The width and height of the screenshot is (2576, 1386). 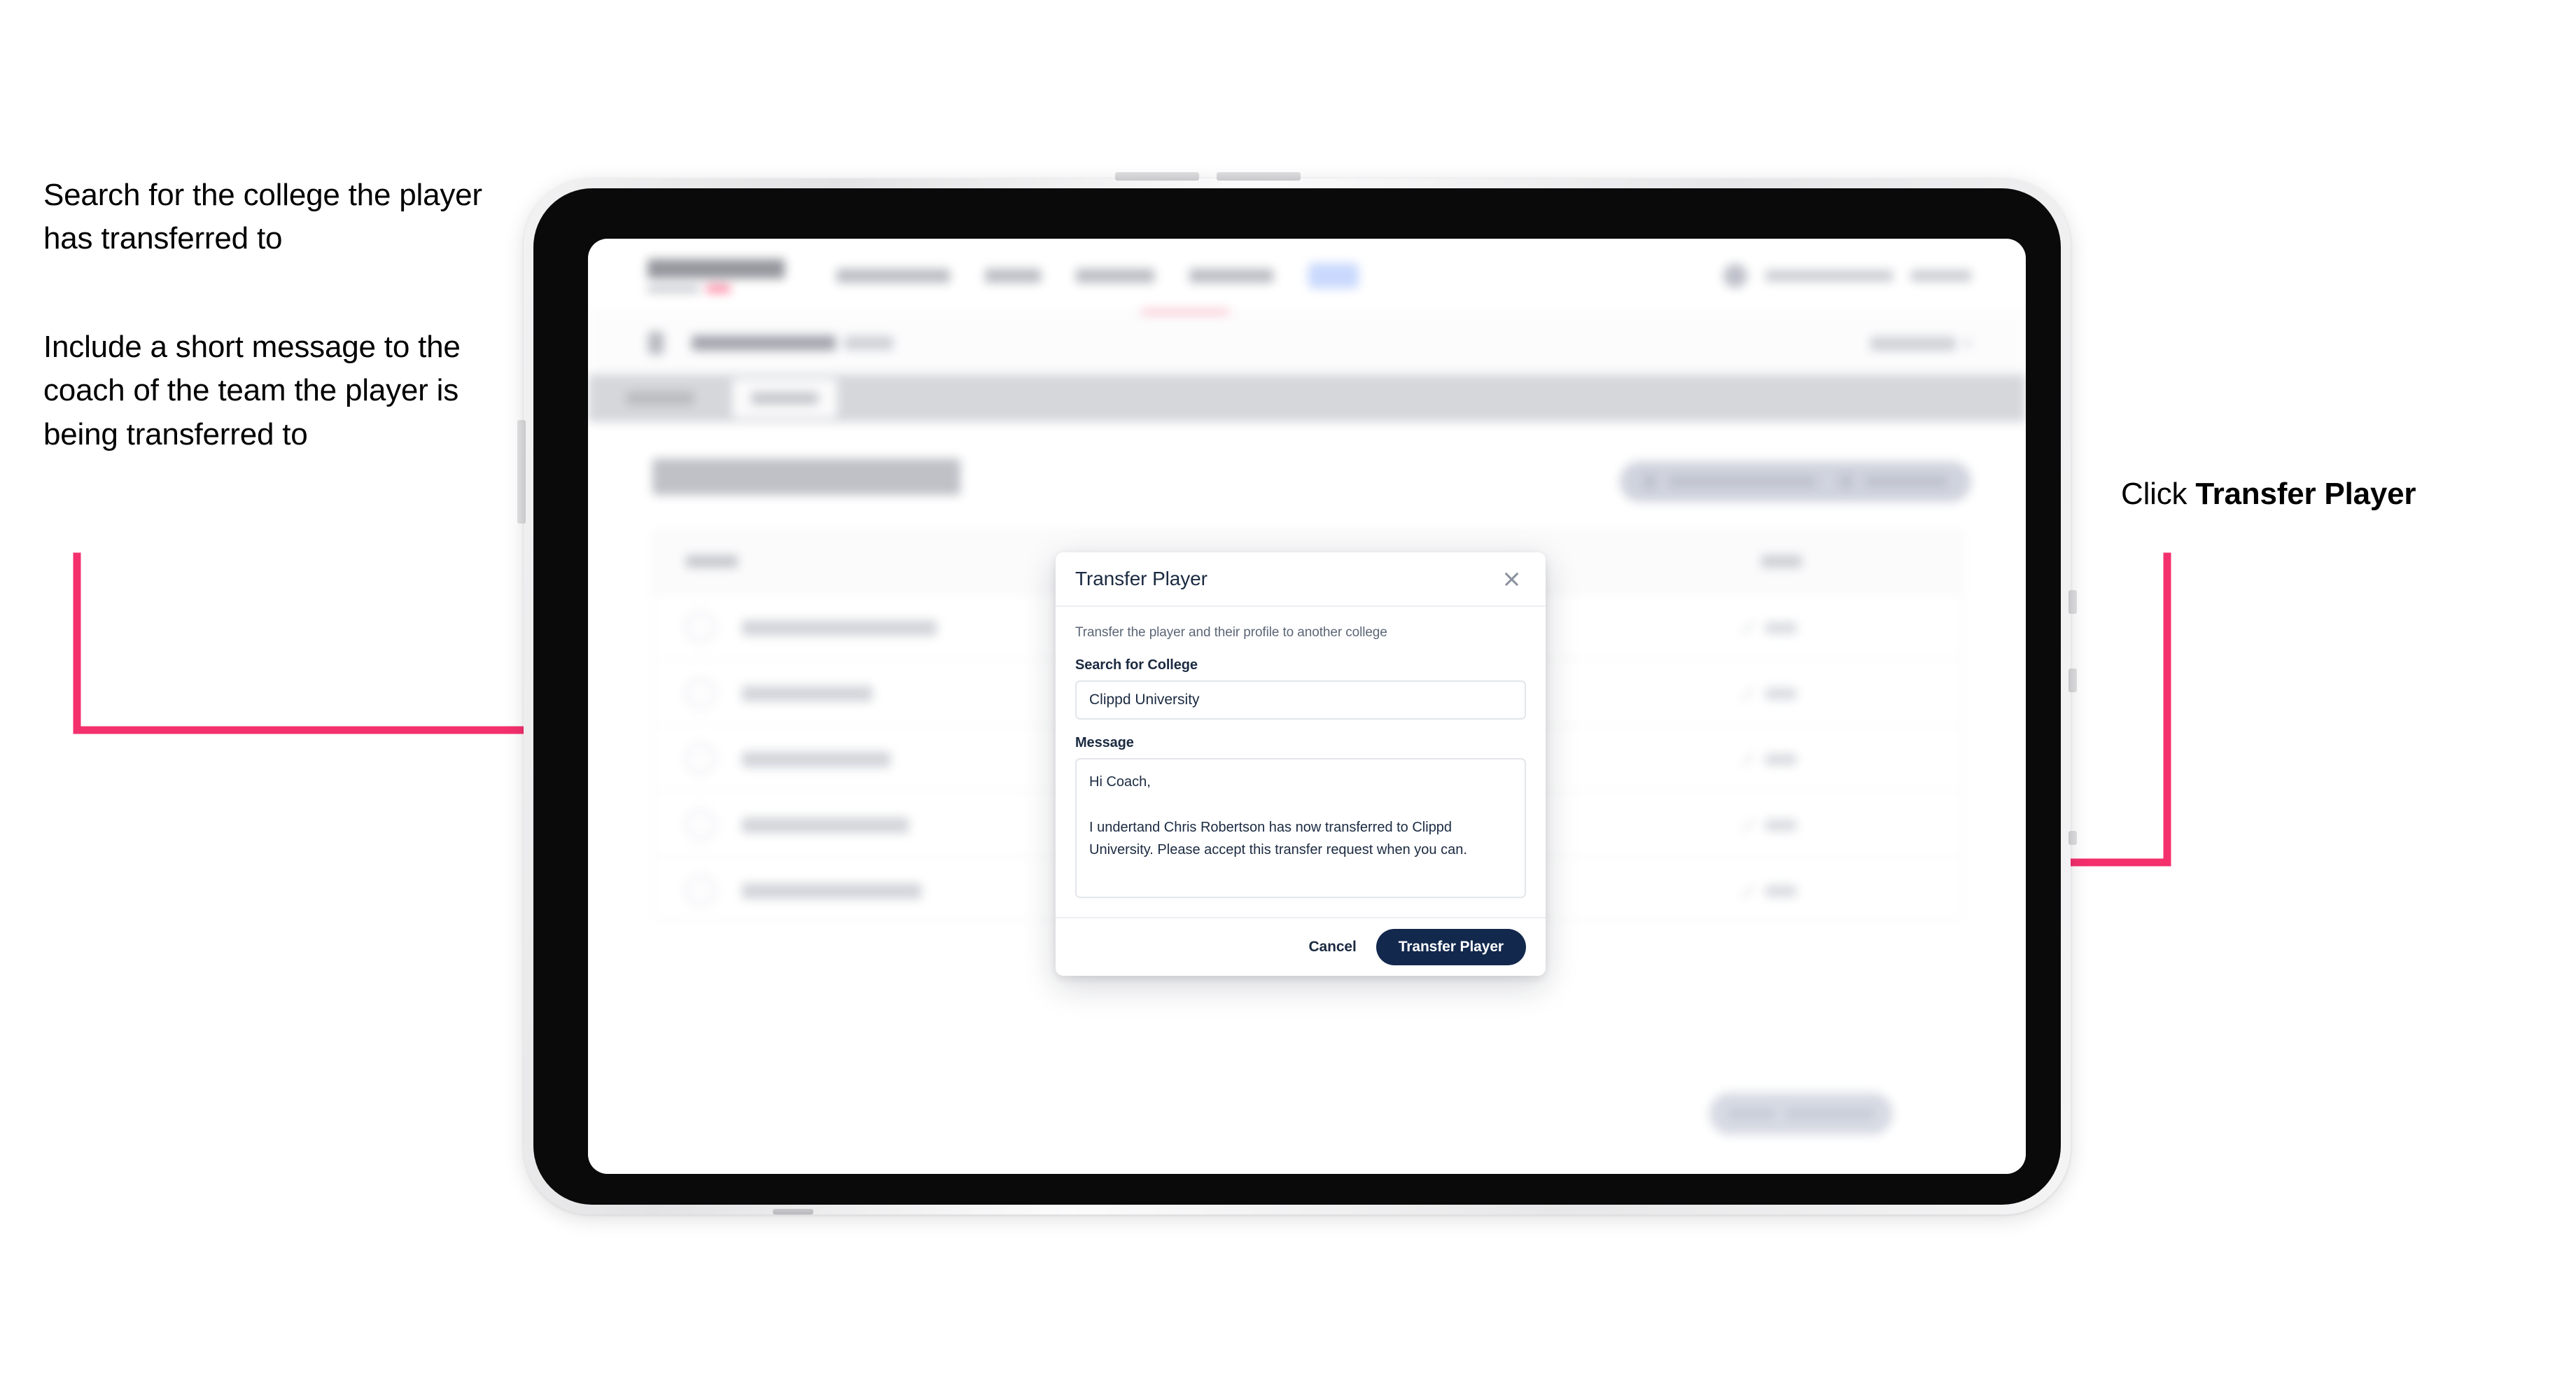 I want to click on modal-footer: Cancel Transfer Player, so click(x=1301, y=946).